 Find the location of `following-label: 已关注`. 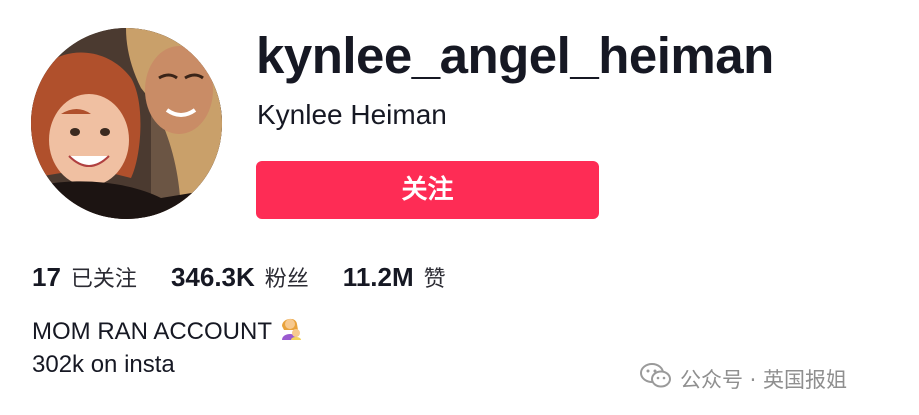

following-label: 已关注 is located at coordinates (103, 279).